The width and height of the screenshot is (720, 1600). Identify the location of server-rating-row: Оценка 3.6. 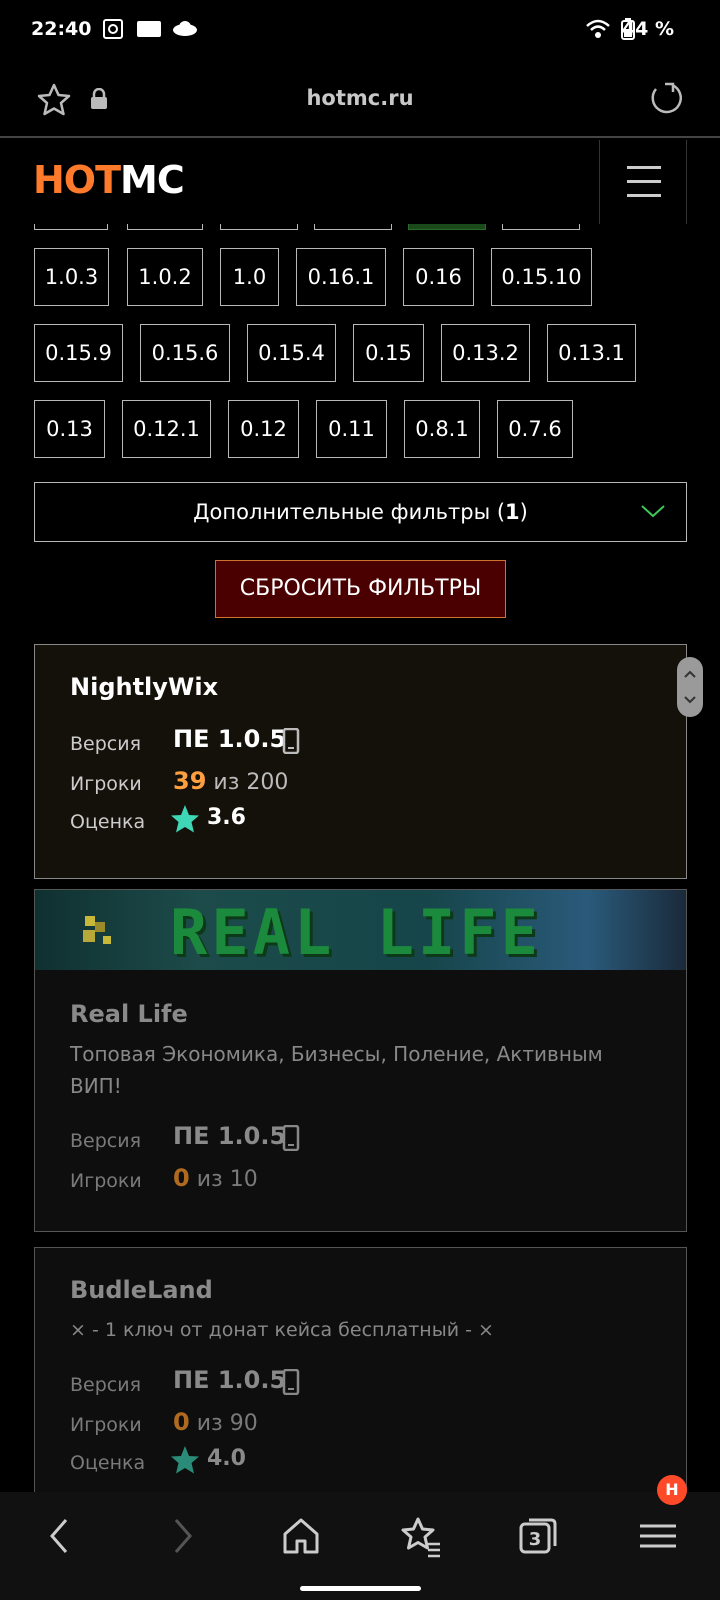
(158, 819).